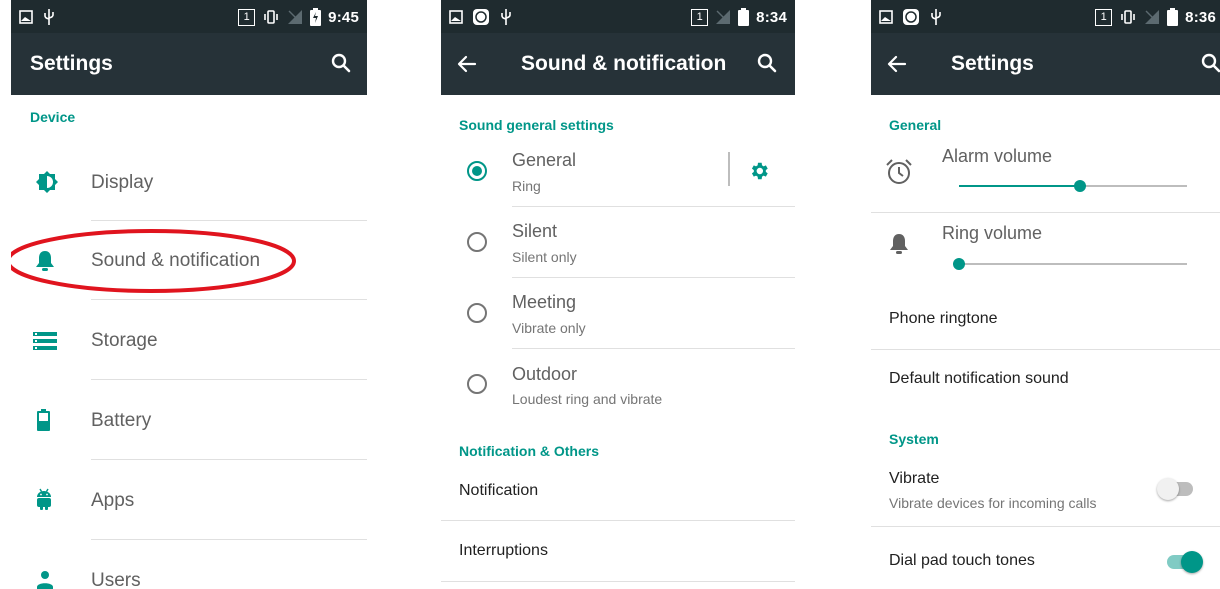  I want to click on settings-item-label: Storage, so click(124, 340).